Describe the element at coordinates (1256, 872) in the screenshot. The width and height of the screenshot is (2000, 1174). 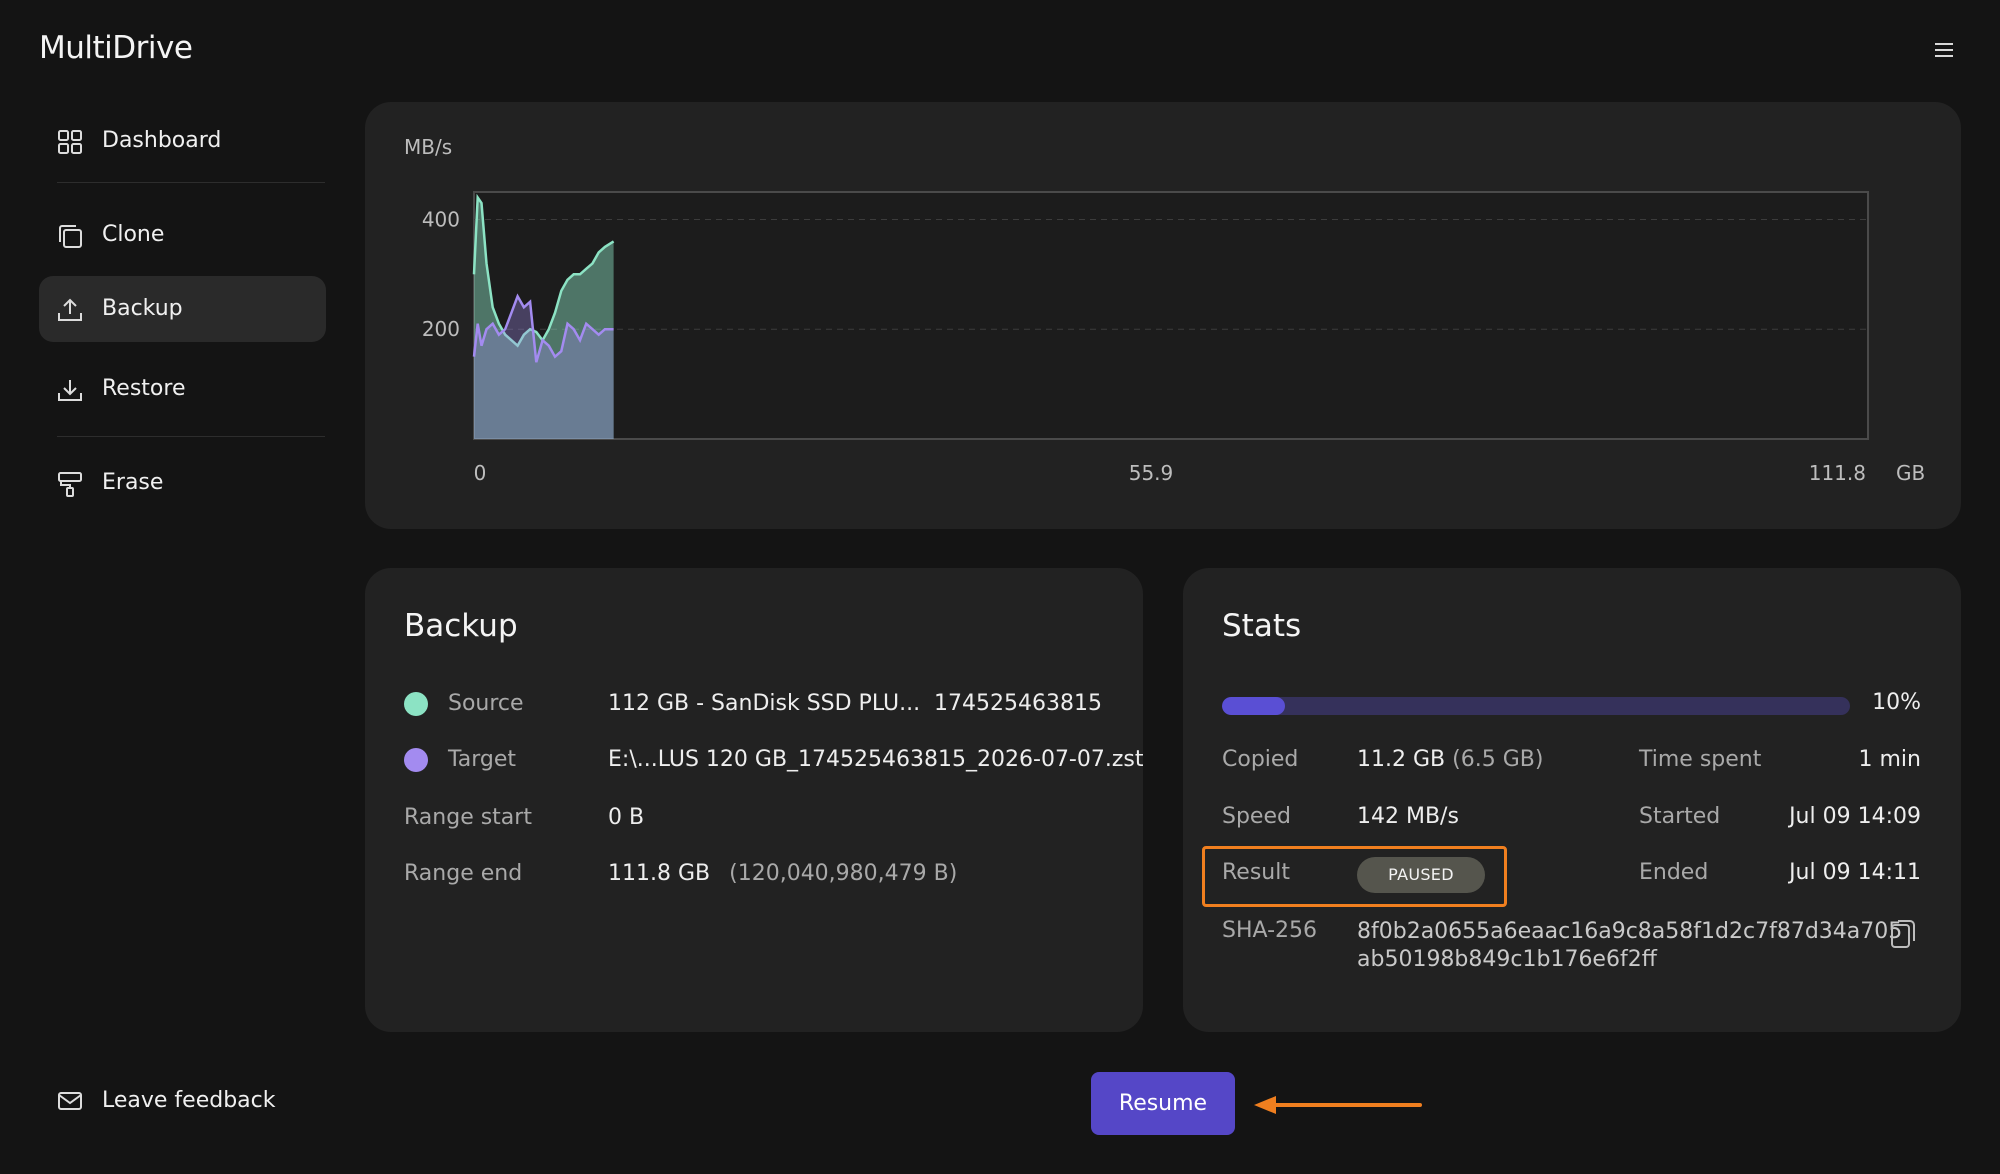
I see `result-label: Result` at that location.